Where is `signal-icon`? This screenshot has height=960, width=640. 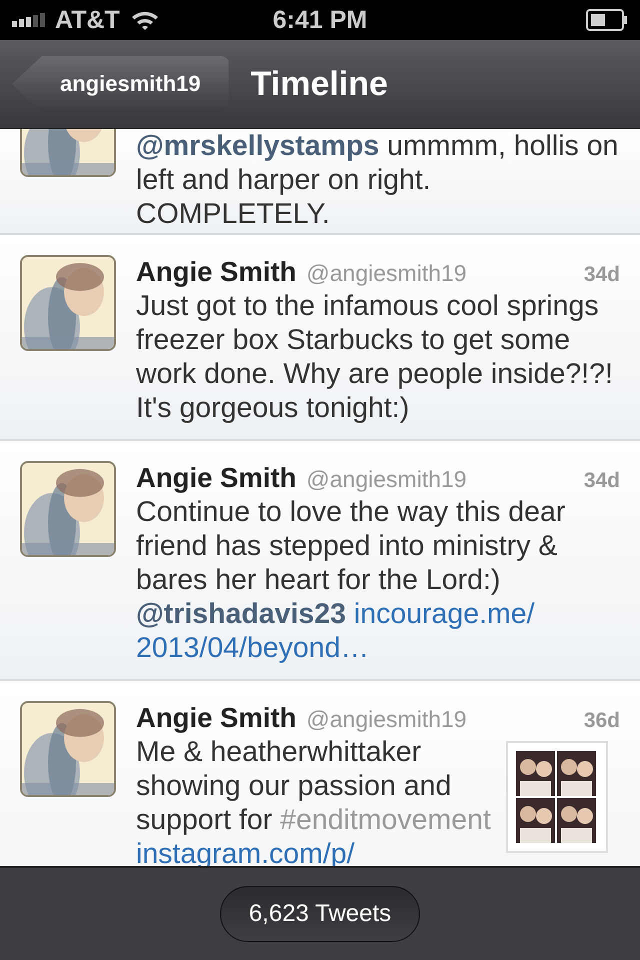 signal-icon is located at coordinates (28, 20).